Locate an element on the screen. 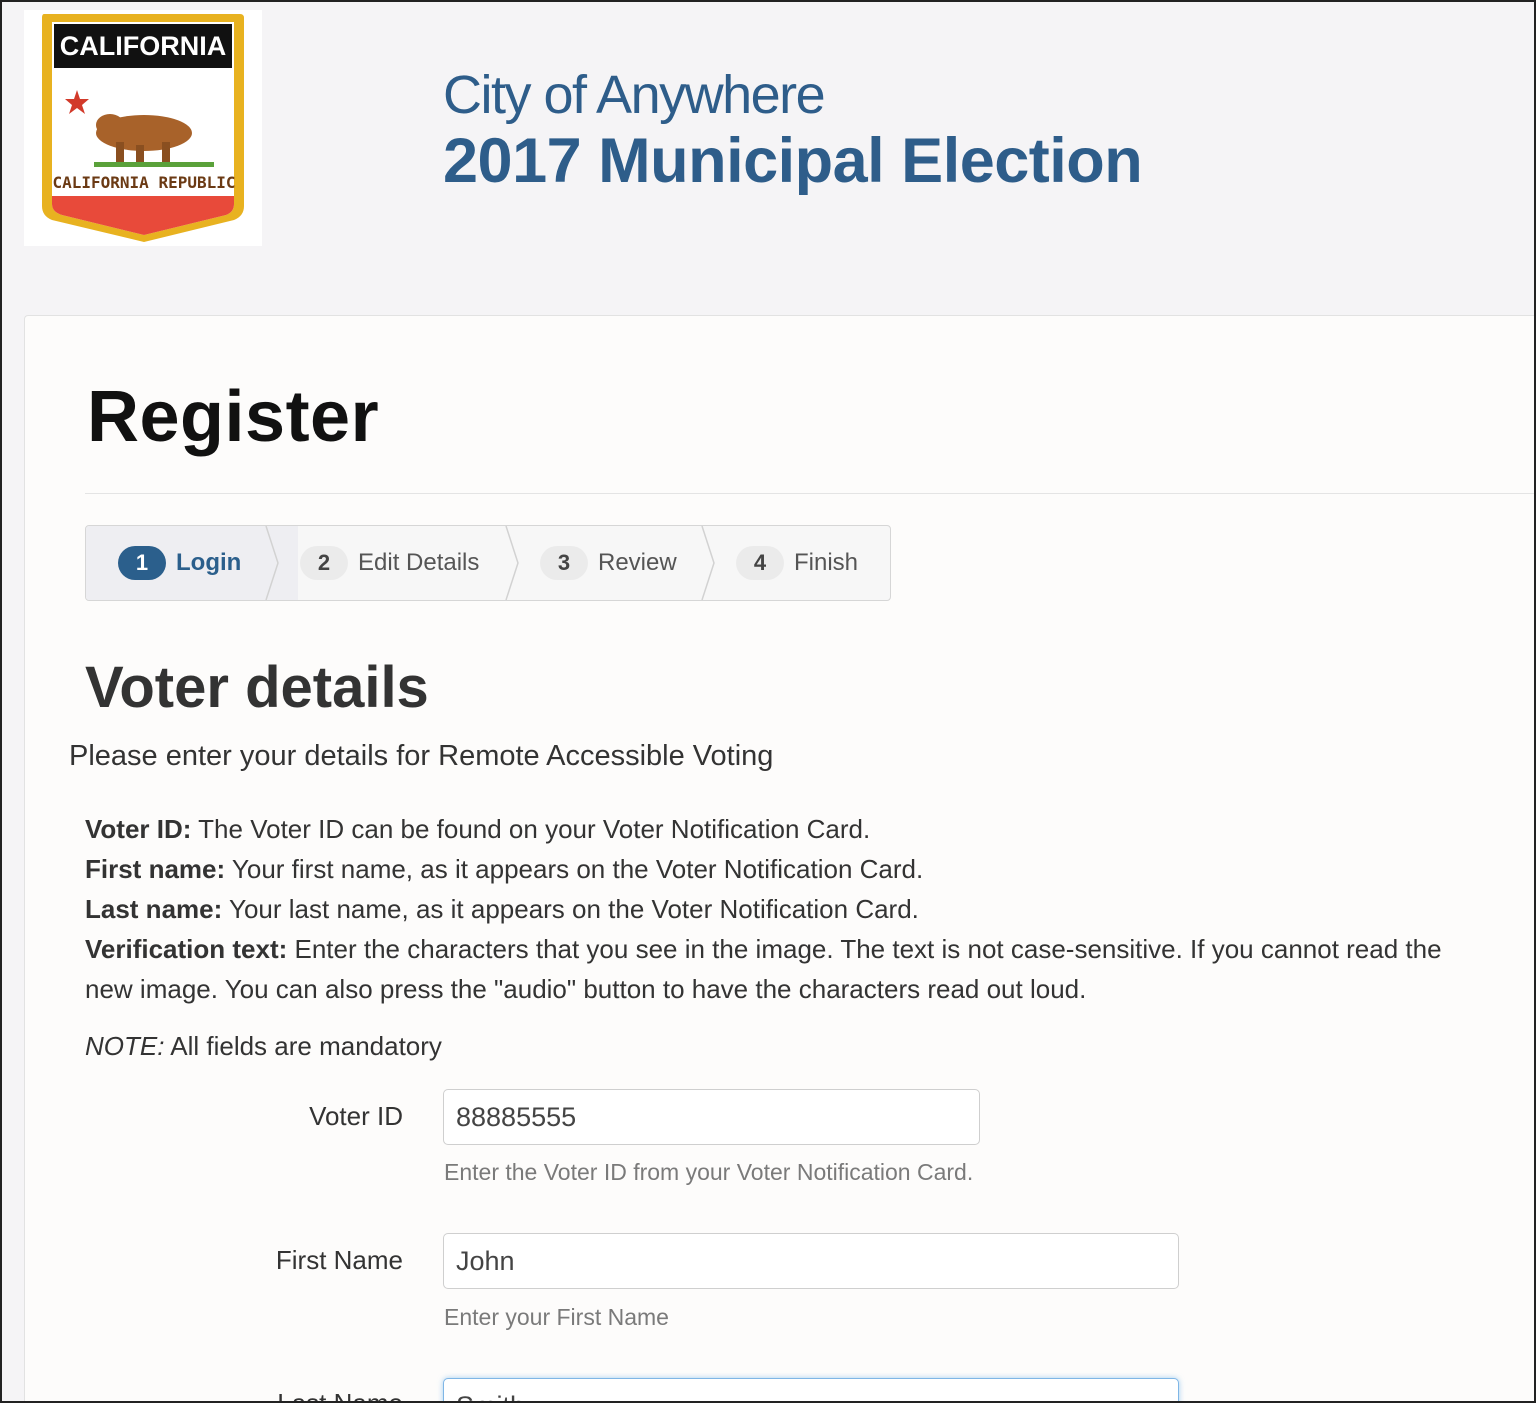  wizard-step-review: 3 Review is located at coordinates (625, 563).